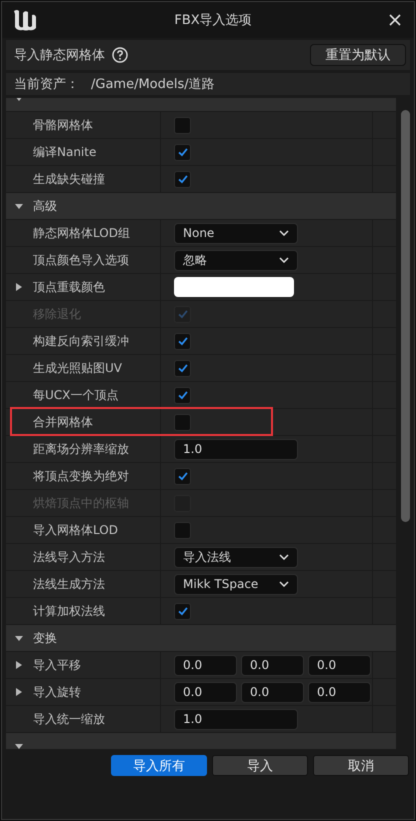  I want to click on property-label: 导入平移, so click(57, 665).